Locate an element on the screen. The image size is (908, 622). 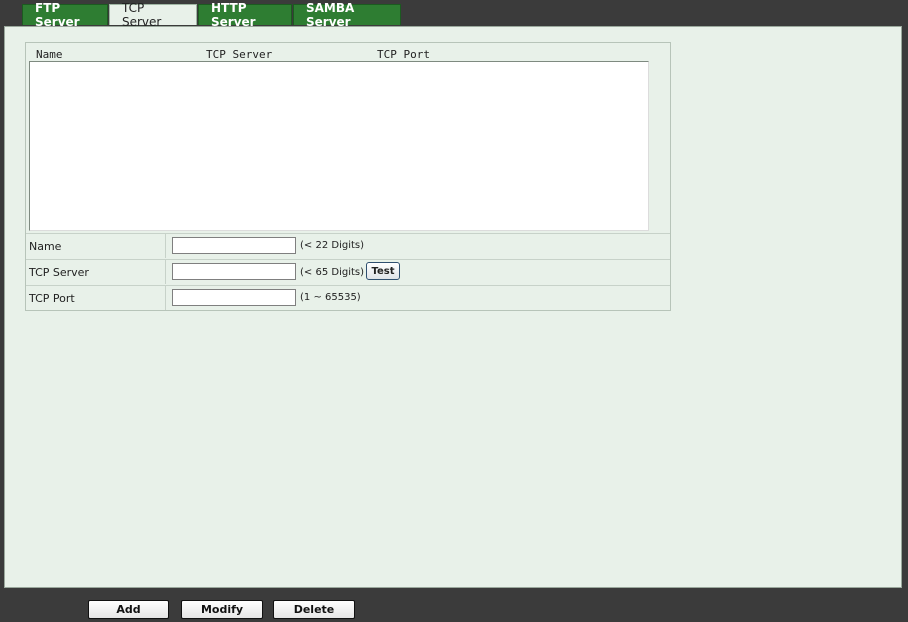
tcp-port-row: TCP Port (1 ~ 65535) is located at coordinates (348, 298).